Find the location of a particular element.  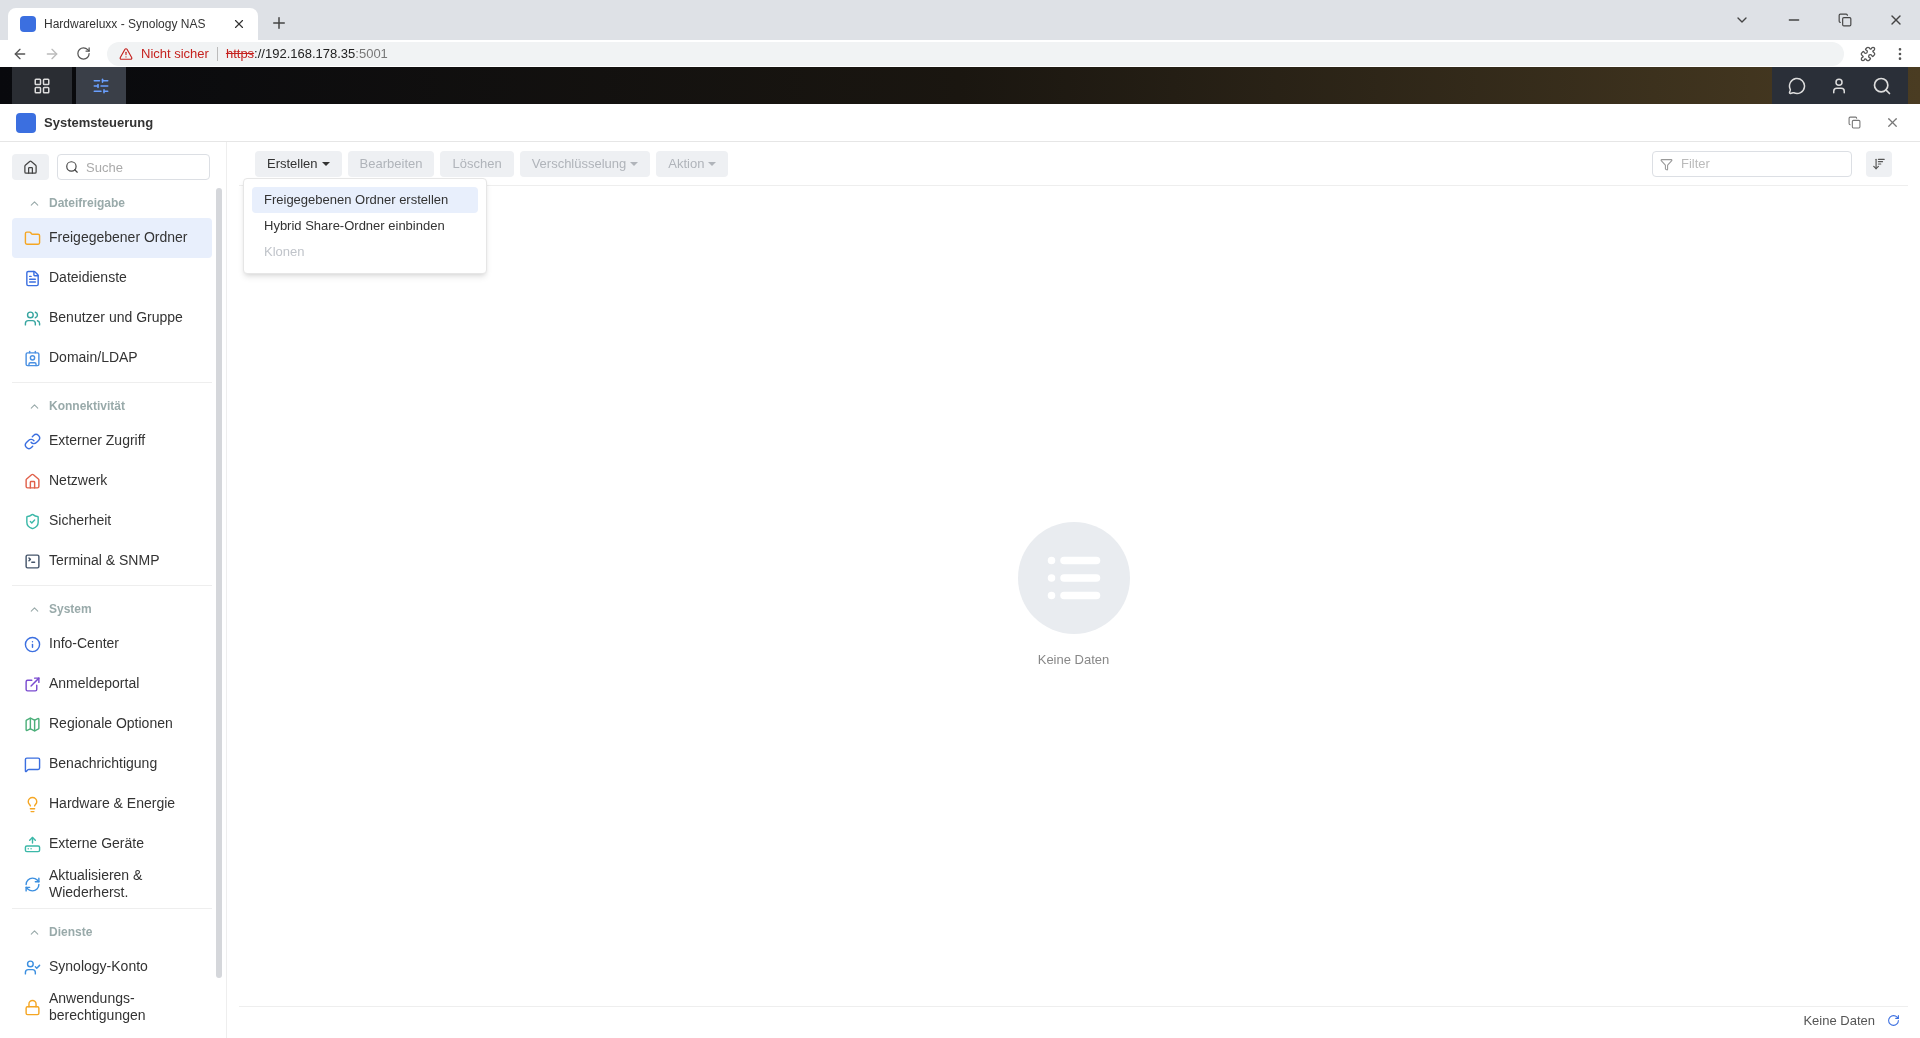

home-button is located at coordinates (30, 167).